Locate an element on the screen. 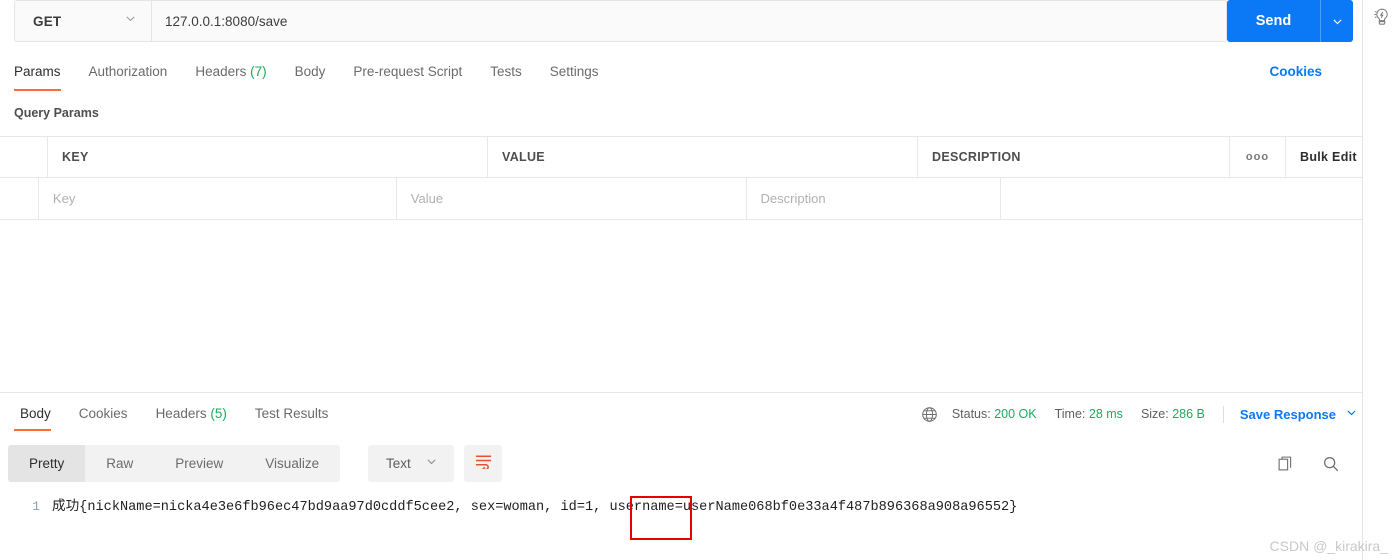 The image size is (1400, 560). url-bar: GET 127.0.0.1:8080/save Send is located at coordinates (683, 21).